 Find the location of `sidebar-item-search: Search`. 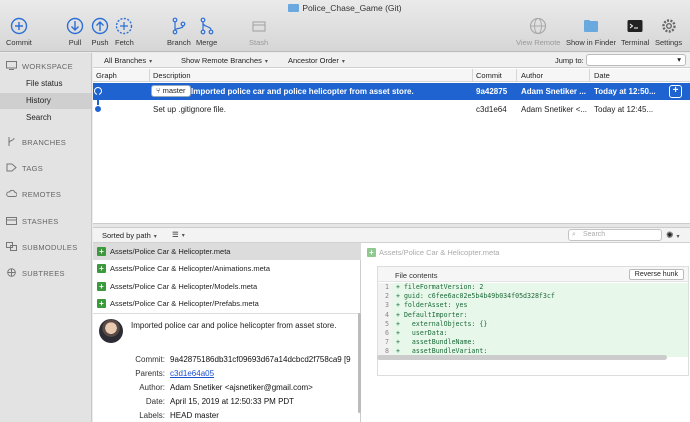

sidebar-item-search: Search is located at coordinates (45, 118).